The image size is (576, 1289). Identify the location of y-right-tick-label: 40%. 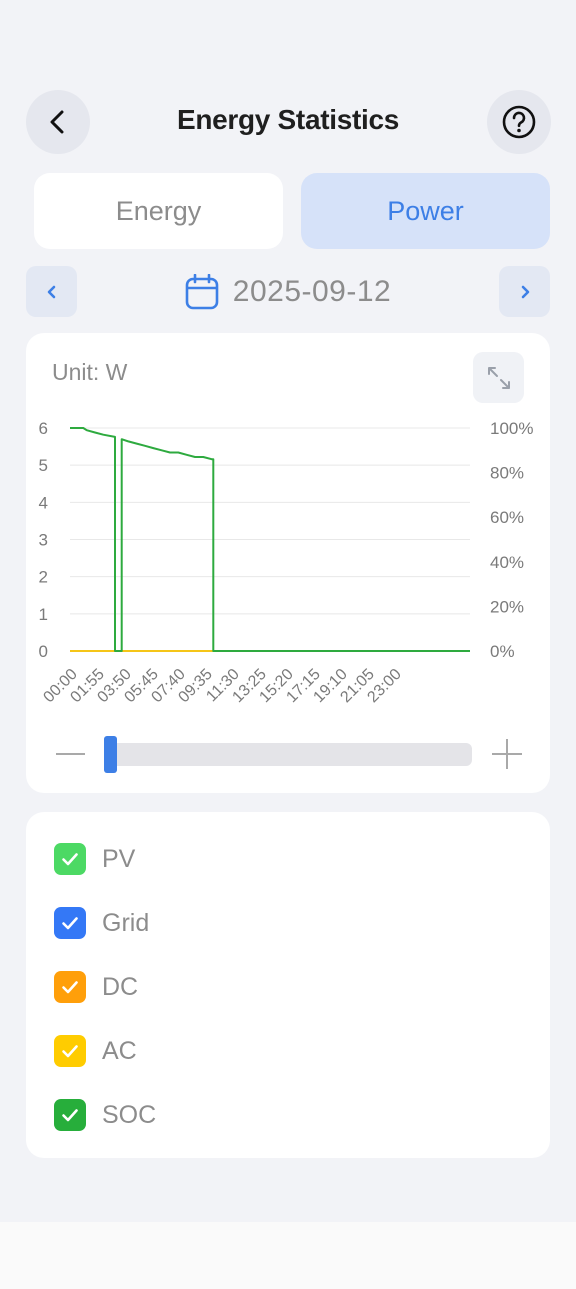
(507, 562).